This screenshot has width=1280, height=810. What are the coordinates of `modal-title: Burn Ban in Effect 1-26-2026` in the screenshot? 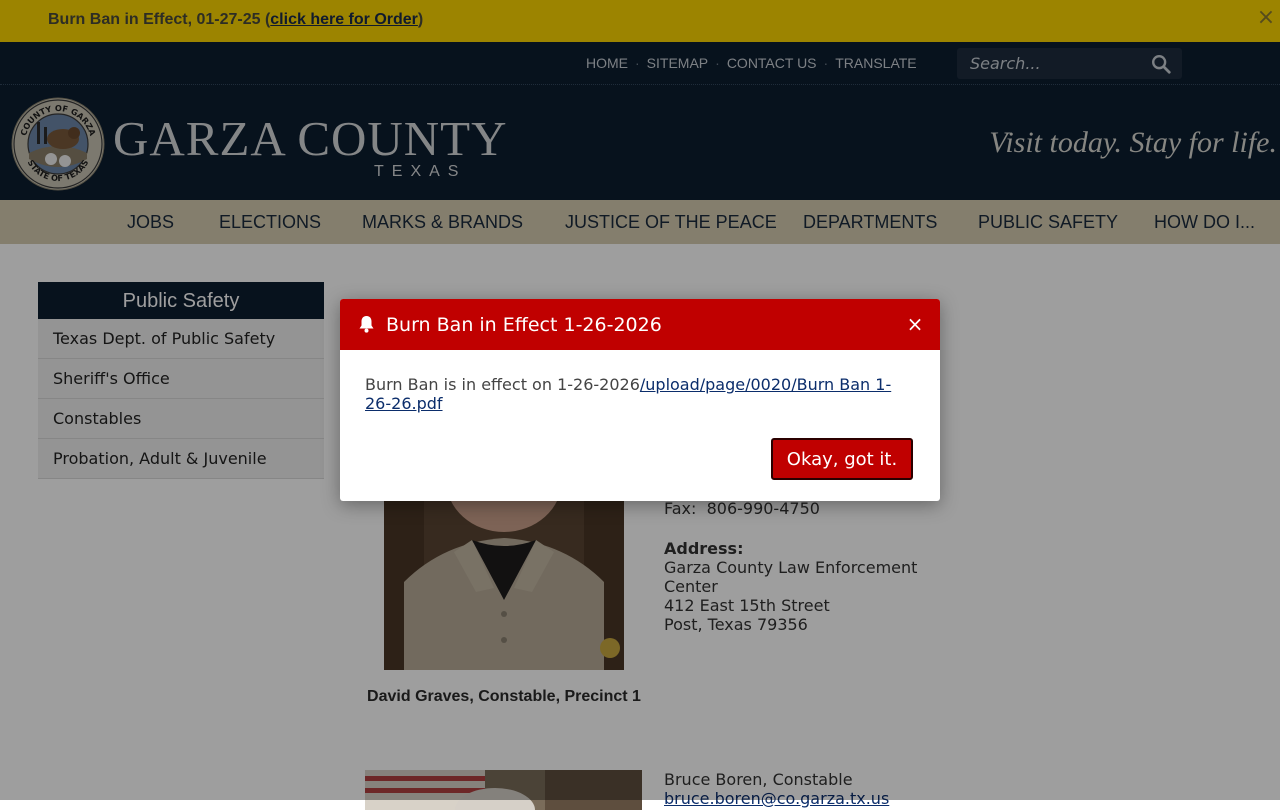 It's located at (524, 325).